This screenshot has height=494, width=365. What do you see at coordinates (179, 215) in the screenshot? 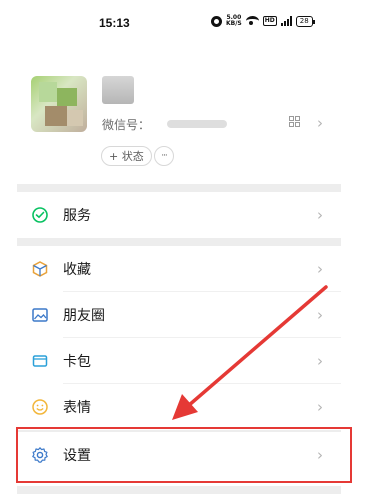
I see `menu-item-services: 服务 ›` at bounding box center [179, 215].